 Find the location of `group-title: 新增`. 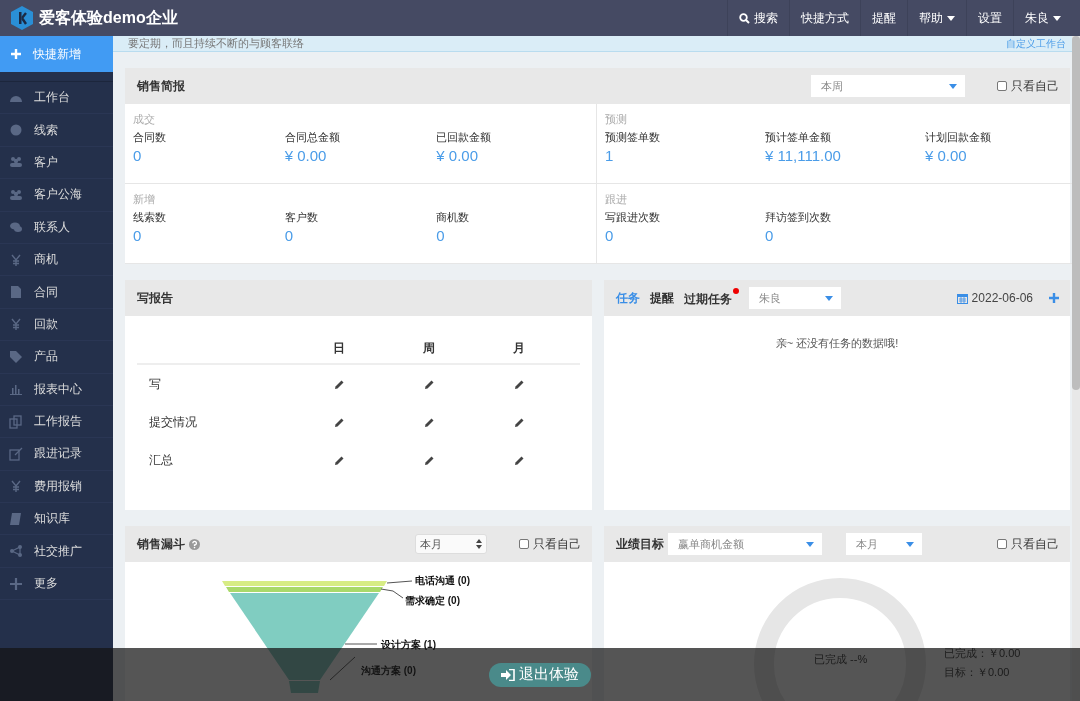

group-title: 新增 is located at coordinates (144, 199).